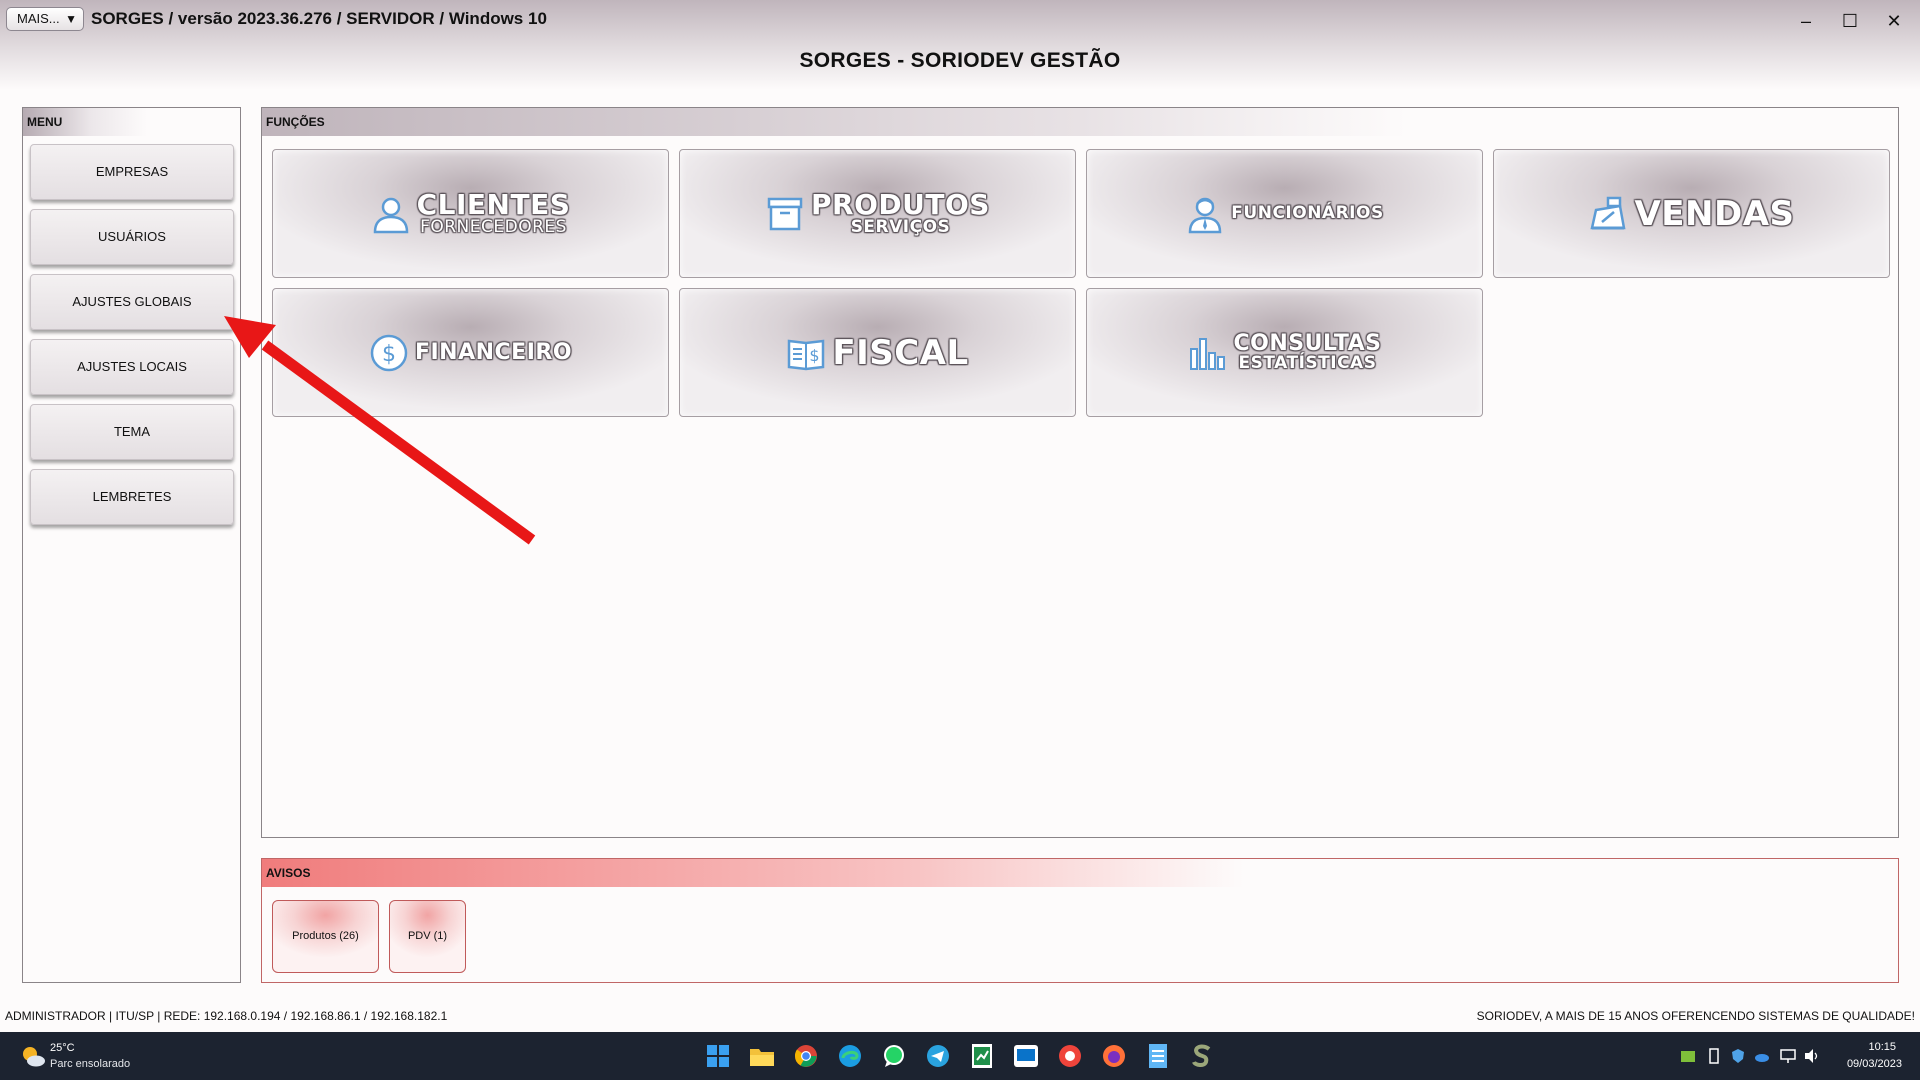 The image size is (1920, 1080). Describe the element at coordinates (1026, 1056) in the screenshot. I see `remote-app-icon` at that location.